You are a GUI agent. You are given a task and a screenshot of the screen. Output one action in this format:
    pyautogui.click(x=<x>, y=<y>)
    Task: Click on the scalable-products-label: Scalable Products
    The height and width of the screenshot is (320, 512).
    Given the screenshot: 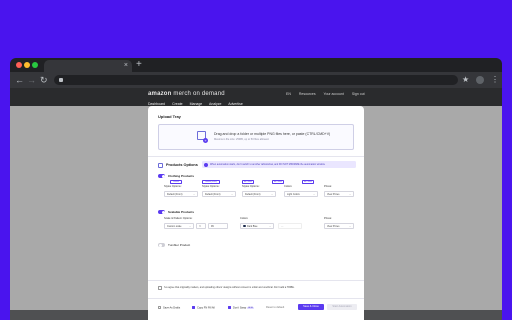 What is the action you would take?
    pyautogui.click(x=181, y=212)
    